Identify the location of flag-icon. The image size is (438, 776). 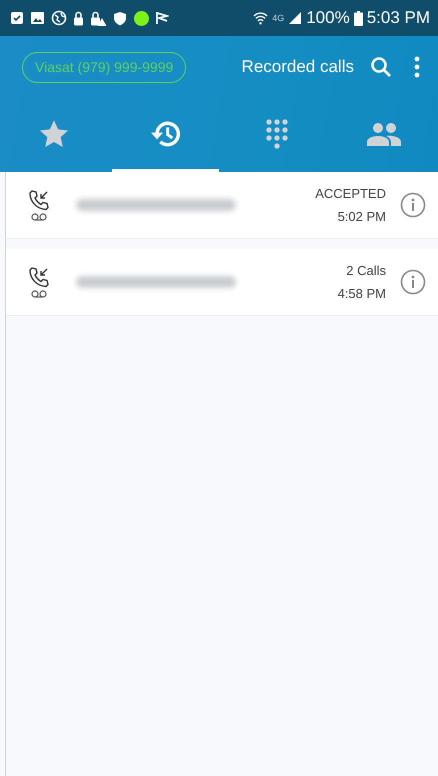
(162, 18).